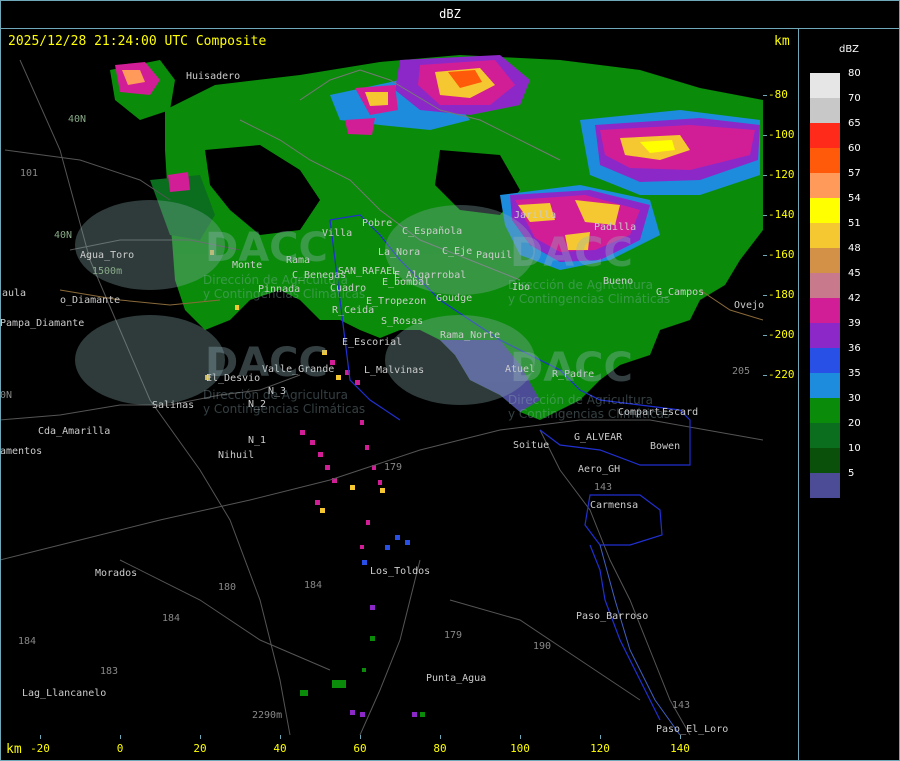 The image size is (900, 761). Describe the element at coordinates (854, 223) in the screenshot. I see `legend-value: 51` at that location.